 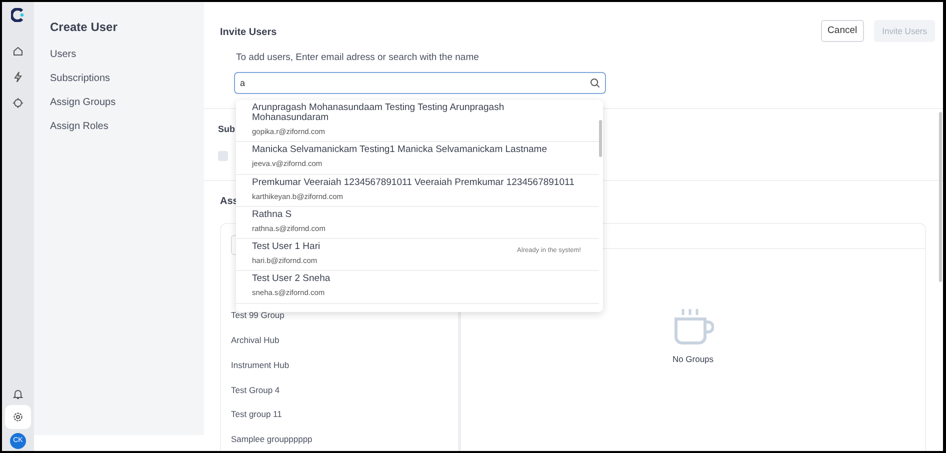 What do you see at coordinates (84, 27) in the screenshot?
I see `sidebar-title: Create User` at bounding box center [84, 27].